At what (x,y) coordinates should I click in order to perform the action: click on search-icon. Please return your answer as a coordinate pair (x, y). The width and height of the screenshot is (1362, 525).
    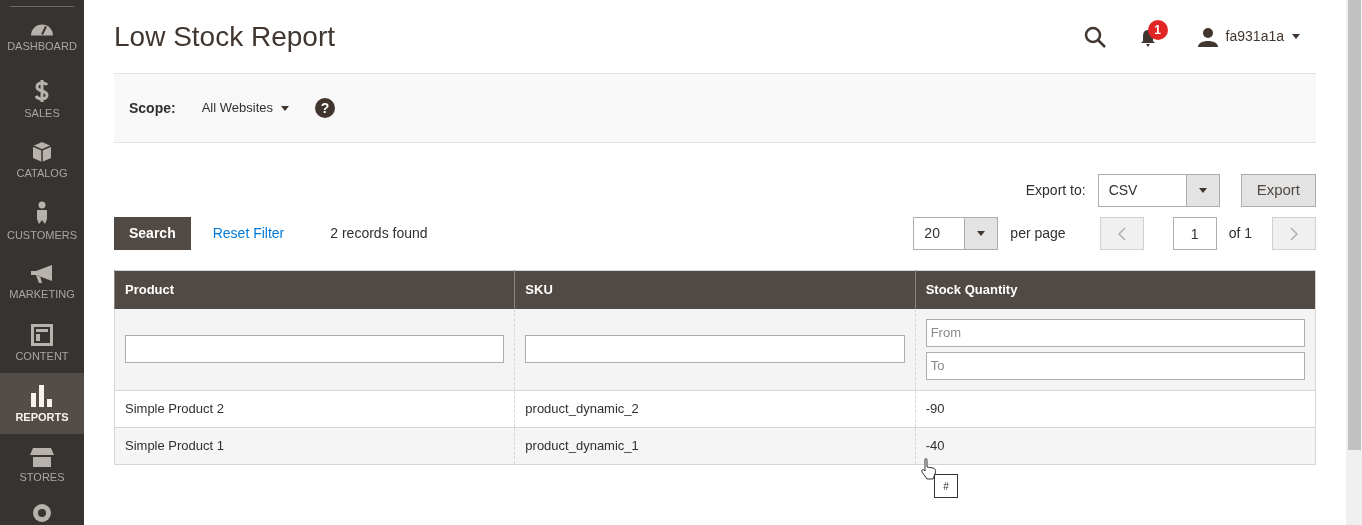
    Looking at the image, I should click on (1094, 36).